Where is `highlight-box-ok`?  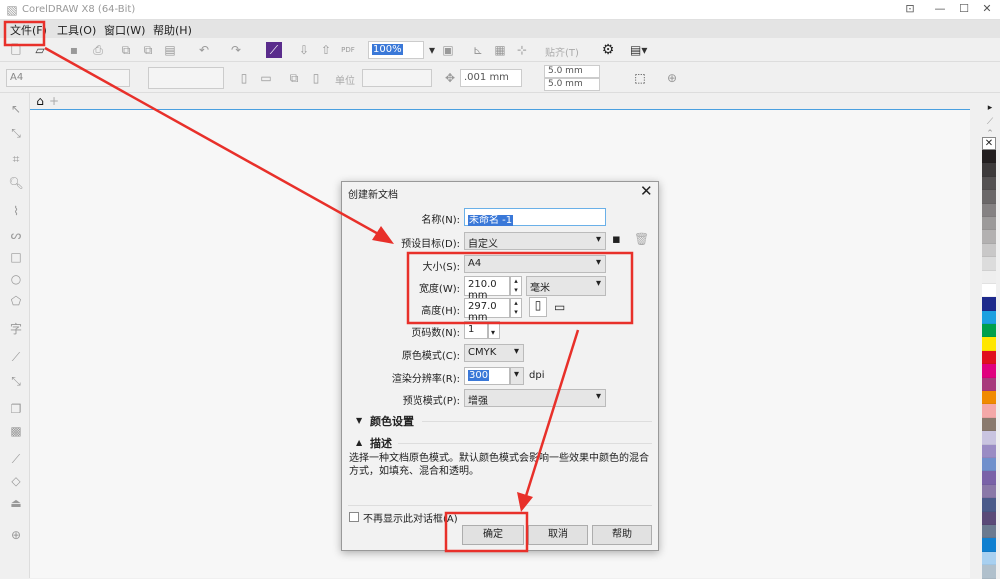
highlight-box-ok is located at coordinates (486, 532).